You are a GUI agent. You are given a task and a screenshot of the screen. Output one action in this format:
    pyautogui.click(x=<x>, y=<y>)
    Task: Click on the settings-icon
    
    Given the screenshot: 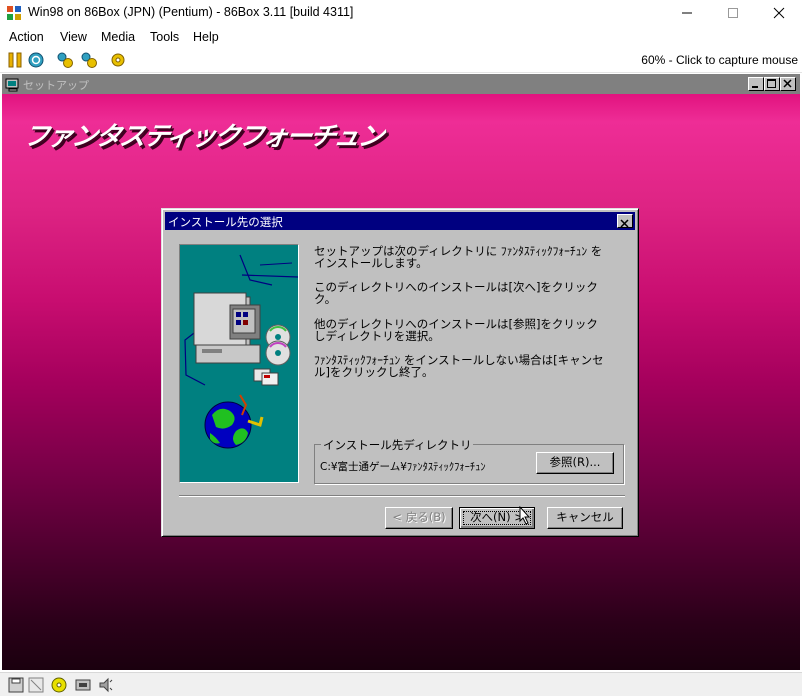 What is the action you would take?
    pyautogui.click(x=118, y=60)
    